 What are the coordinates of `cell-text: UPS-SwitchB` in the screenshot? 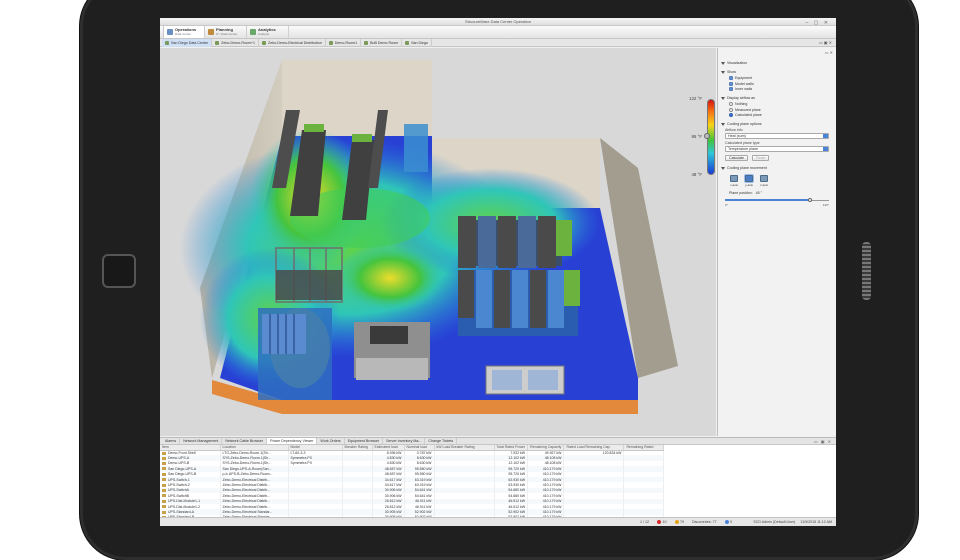 It's located at (179, 495).